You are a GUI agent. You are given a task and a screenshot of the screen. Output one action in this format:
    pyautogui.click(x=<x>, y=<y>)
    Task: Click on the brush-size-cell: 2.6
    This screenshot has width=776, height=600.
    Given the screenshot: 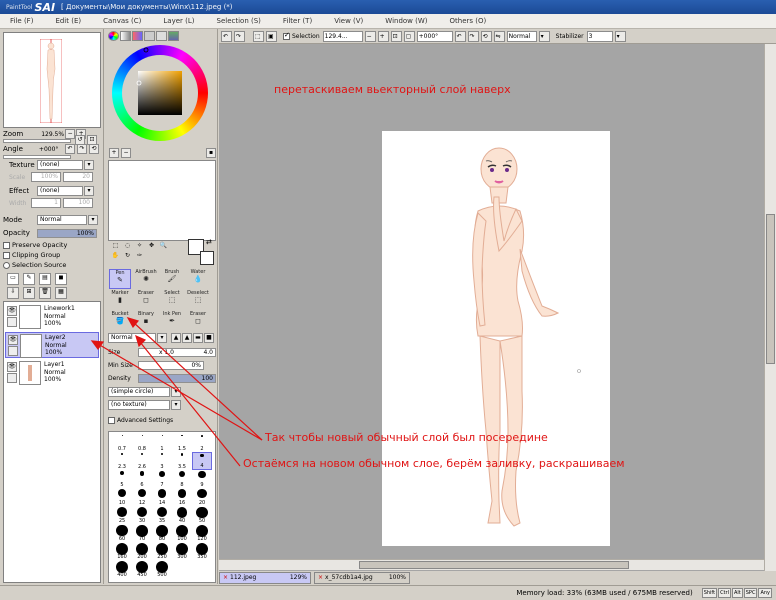 What is the action you would take?
    pyautogui.click(x=142, y=461)
    